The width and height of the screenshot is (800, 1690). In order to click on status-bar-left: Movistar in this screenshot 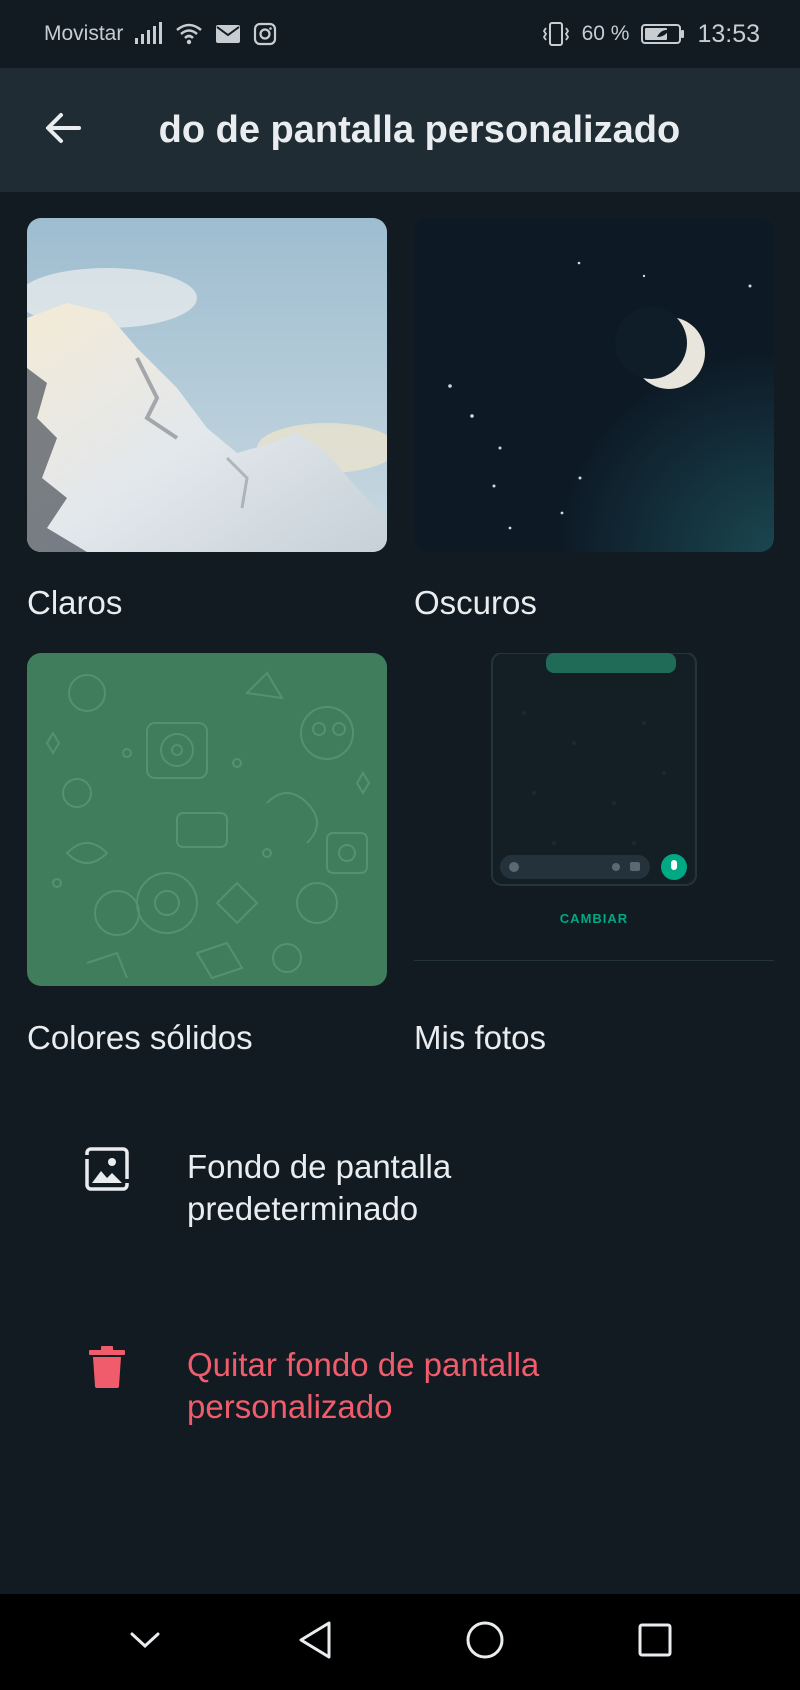, I will do `click(160, 34)`.